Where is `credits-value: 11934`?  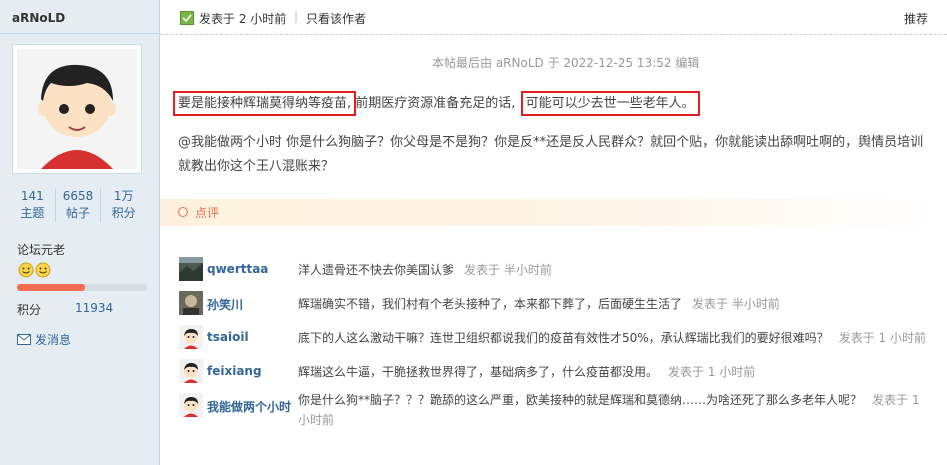 credits-value: 11934 is located at coordinates (94, 309).